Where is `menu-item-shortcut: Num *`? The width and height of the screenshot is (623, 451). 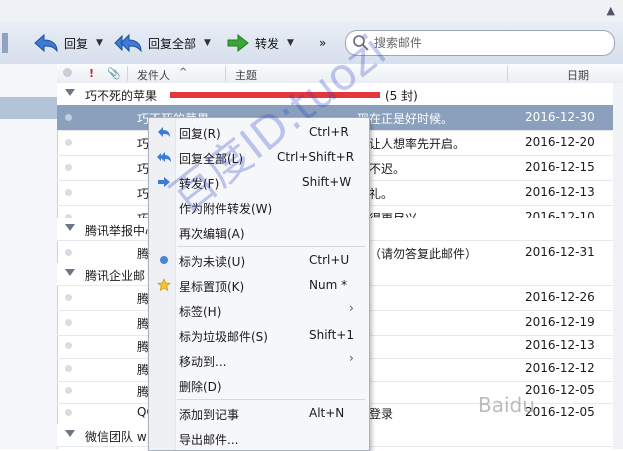
menu-item-shortcut: Num * is located at coordinates (328, 285).